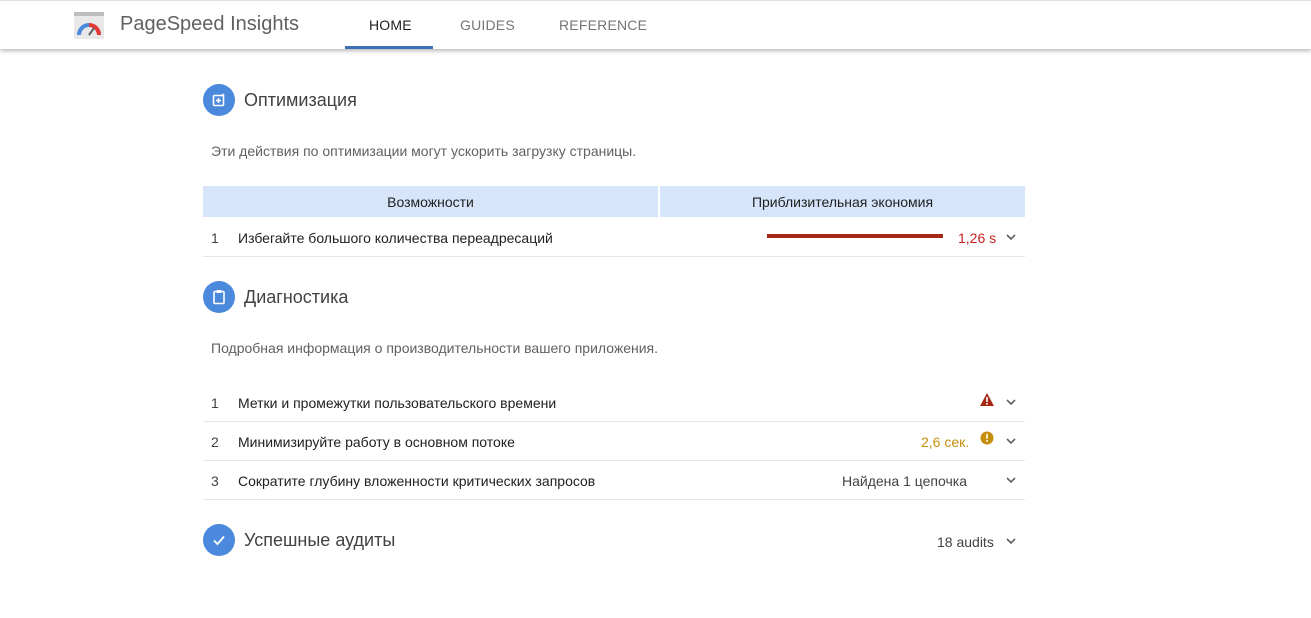  I want to click on passed-audits-count: 18 audits, so click(965, 542).